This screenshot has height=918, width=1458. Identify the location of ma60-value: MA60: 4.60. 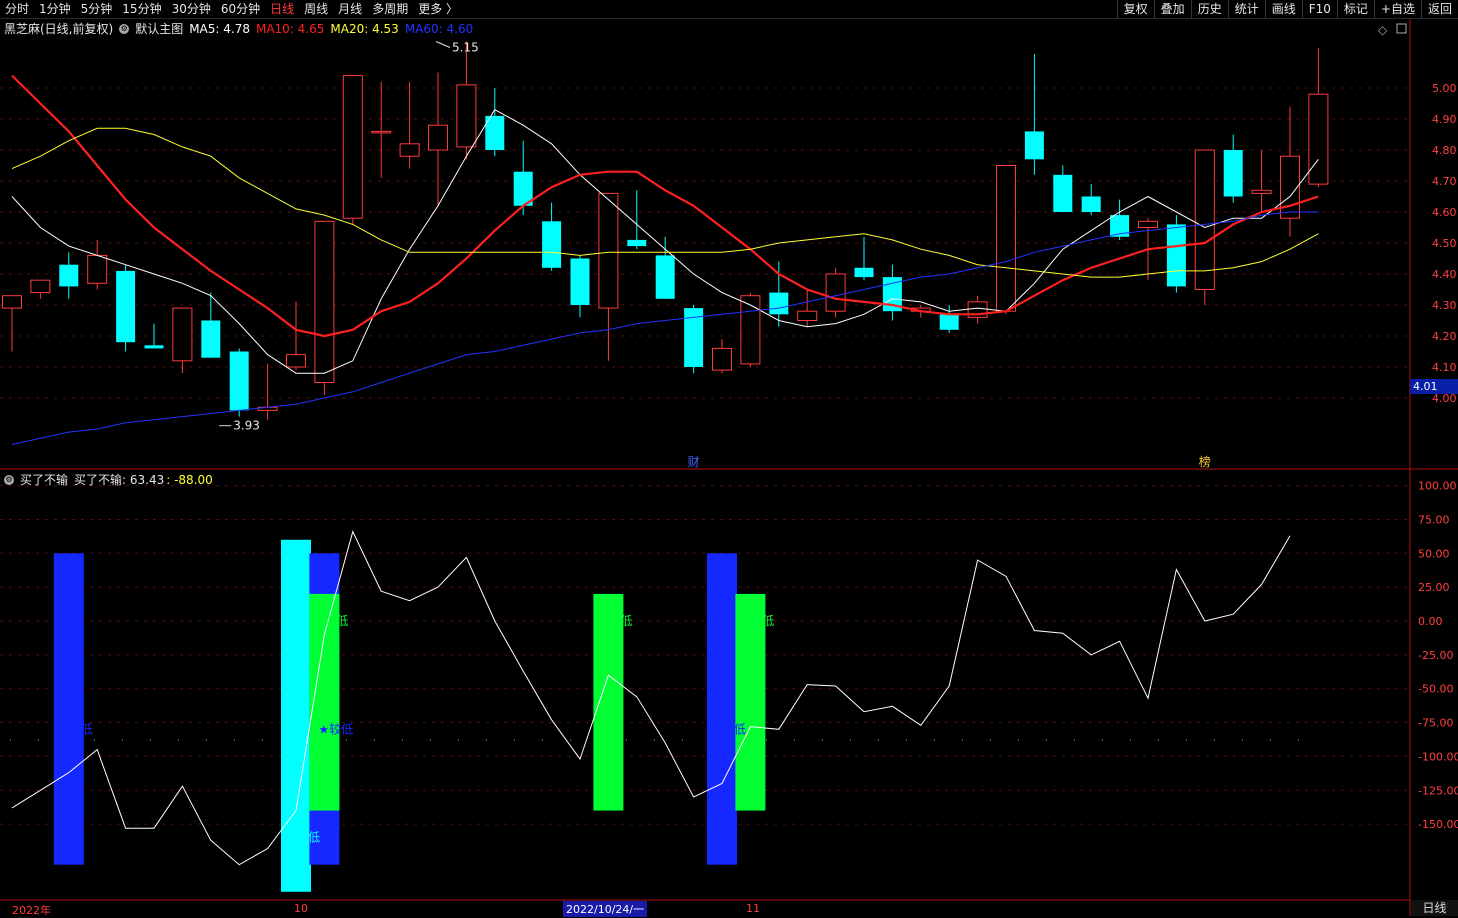
(439, 28).